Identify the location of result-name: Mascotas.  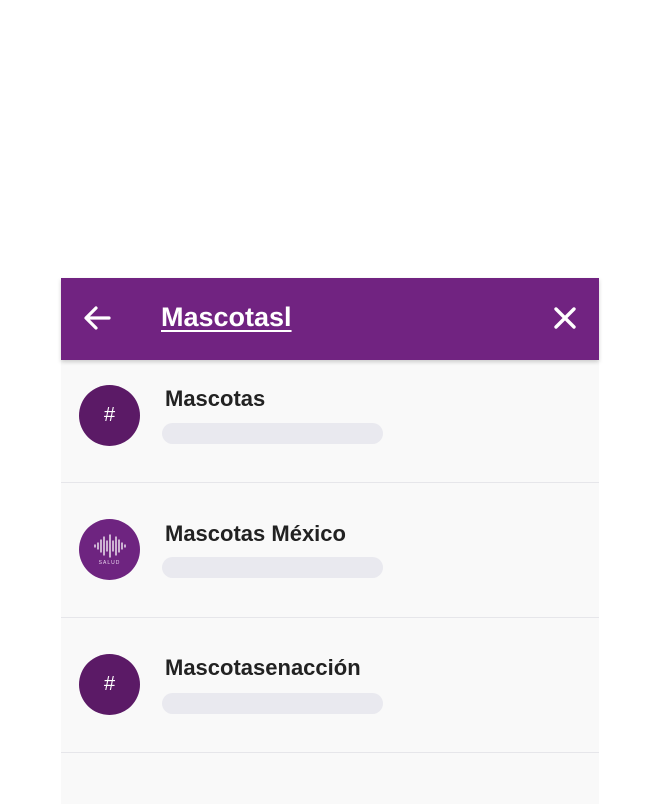
(215, 398).